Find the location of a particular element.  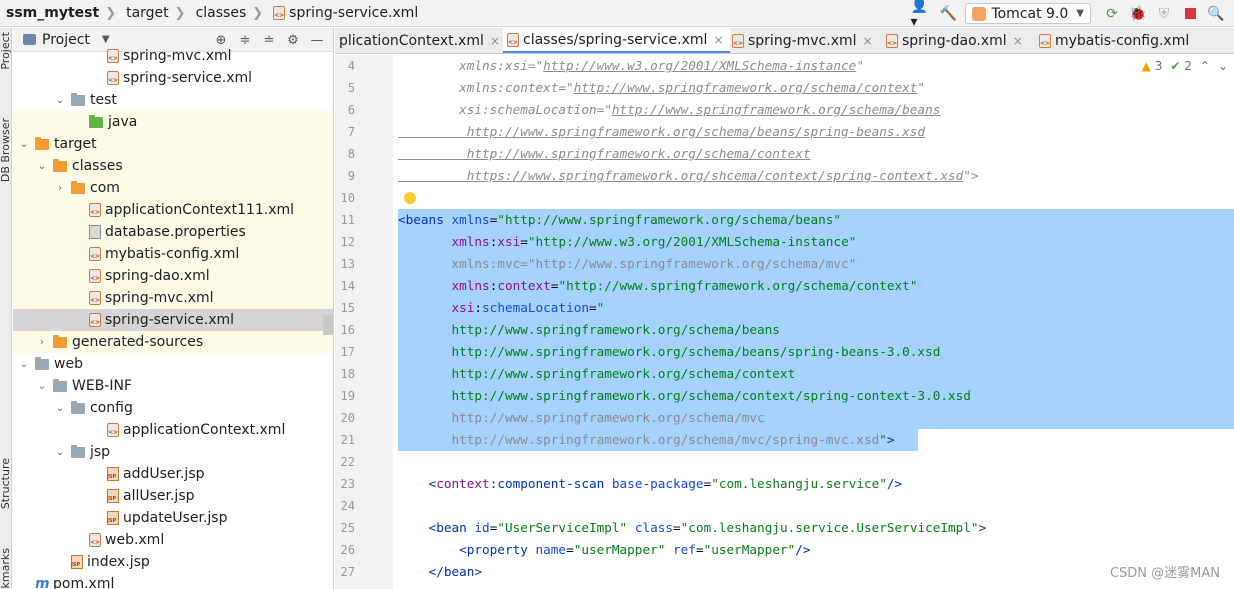

editor-tab: spring-dao.xml × is located at coordinates (955, 40).